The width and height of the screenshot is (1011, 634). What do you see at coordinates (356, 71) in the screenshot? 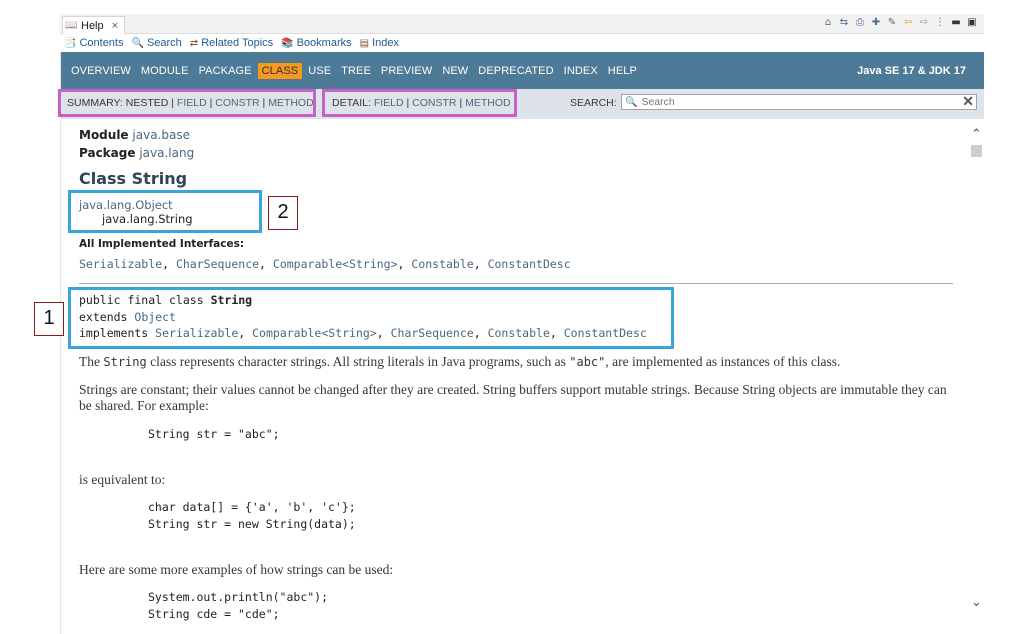
I see `nav-tree: TREE` at bounding box center [356, 71].